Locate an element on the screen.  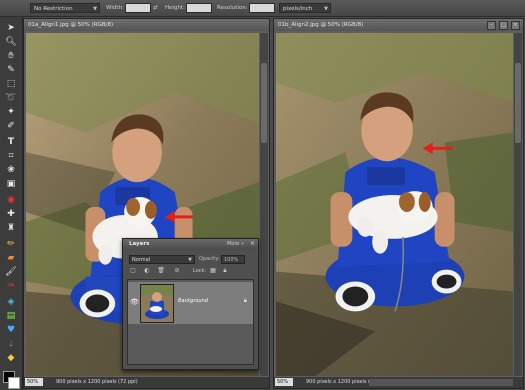
lock-label: Lock: is located at coordinates (200, 271).